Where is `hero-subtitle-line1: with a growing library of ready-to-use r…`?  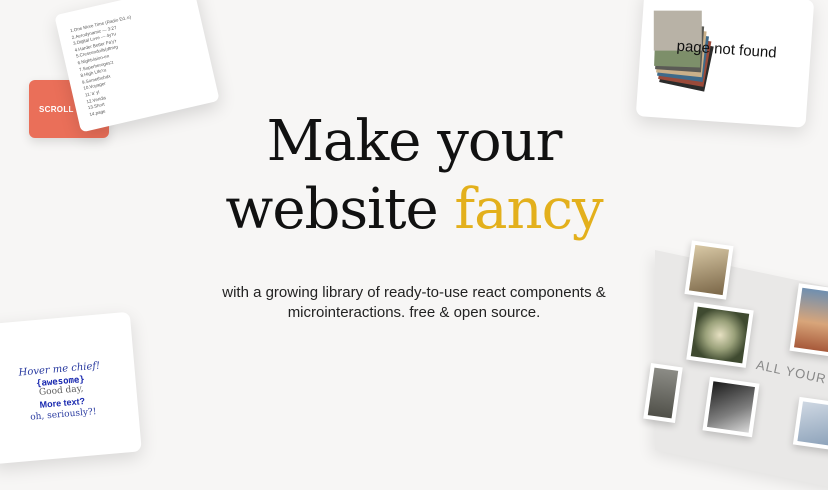 hero-subtitle-line1: with a growing library of ready-to-use r… is located at coordinates (414, 292).